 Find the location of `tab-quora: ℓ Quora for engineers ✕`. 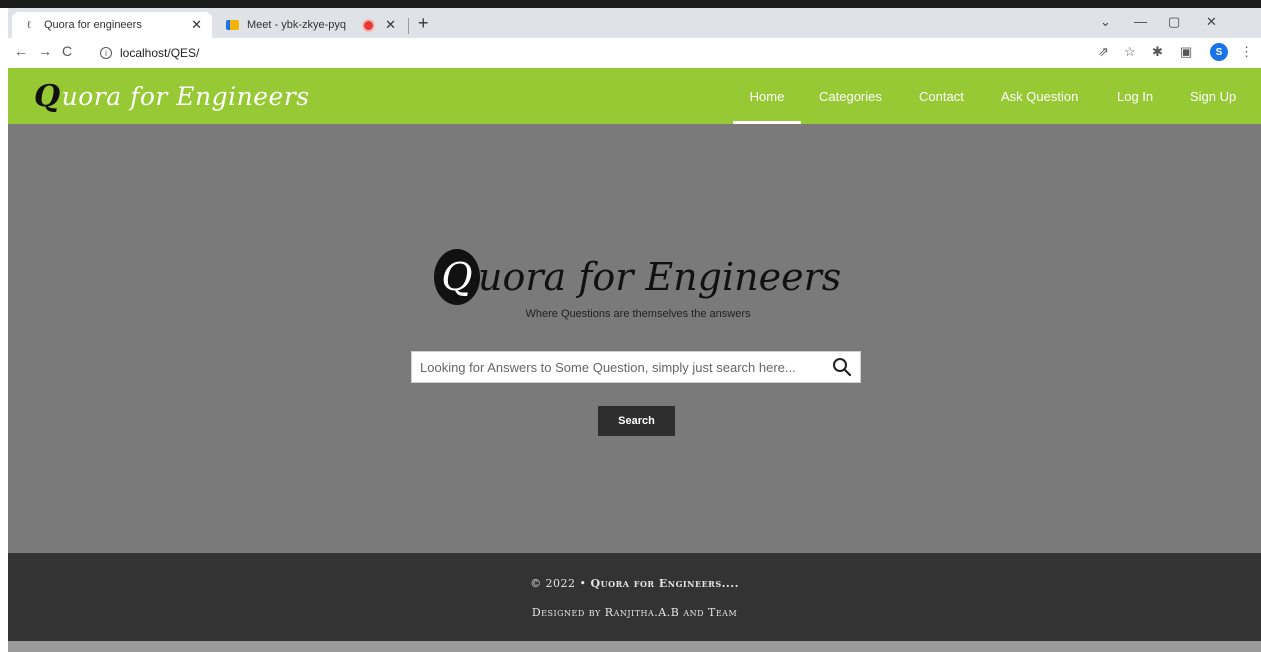

tab-quora: ℓ Quora for engineers ✕ is located at coordinates (112, 25).